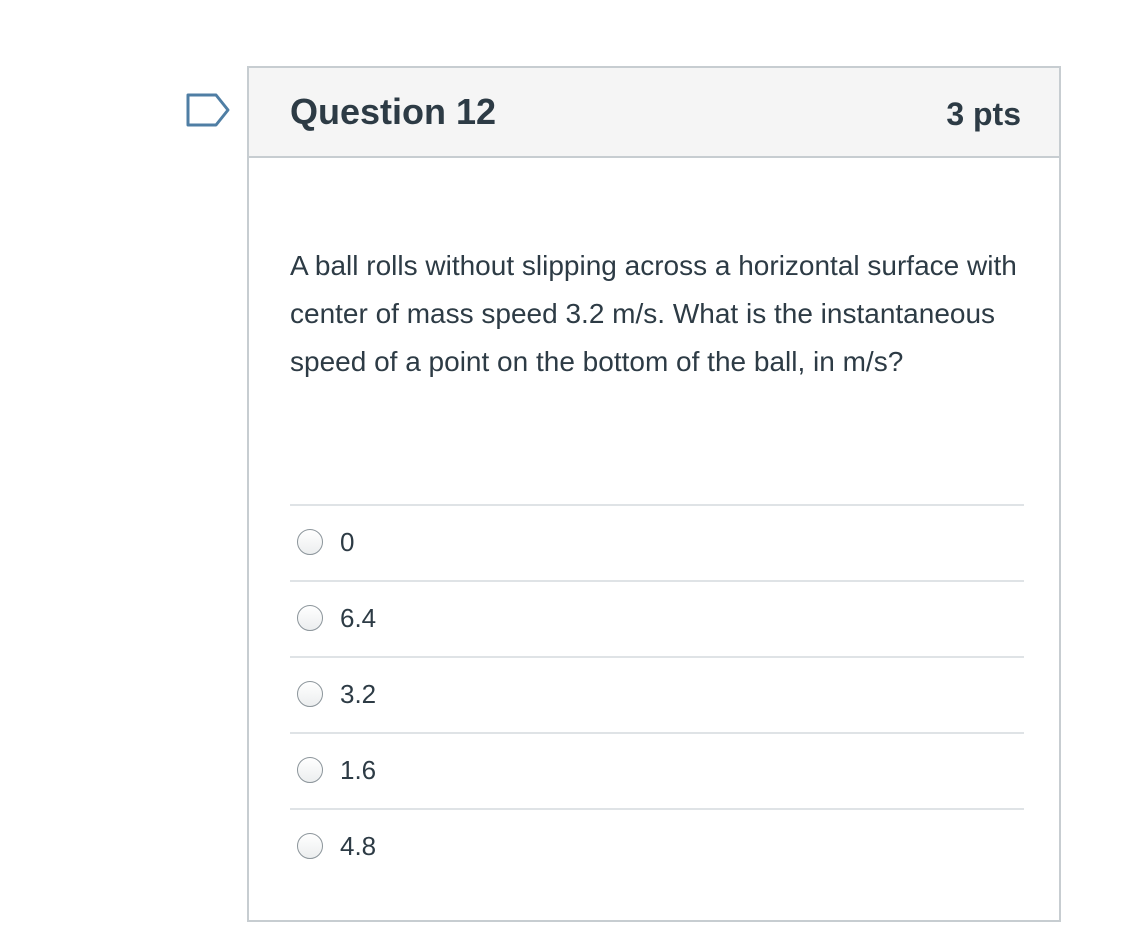 This screenshot has height=950, width=1138. I want to click on question-title: Question 12, so click(393, 111).